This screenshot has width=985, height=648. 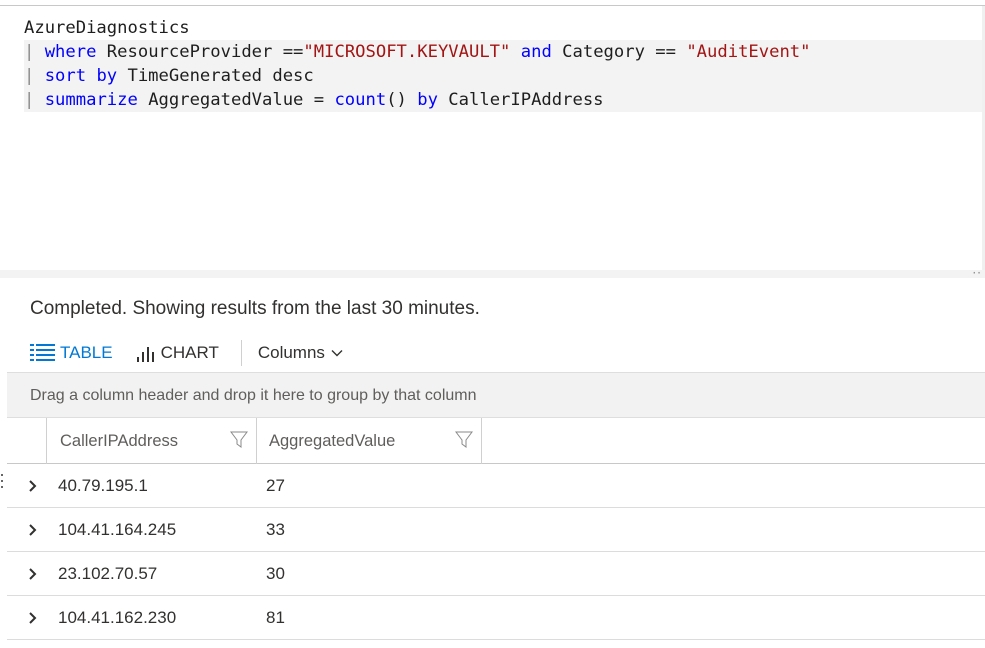 What do you see at coordinates (496, 574) in the screenshot?
I see `table-row: 23.102.70.57 30` at bounding box center [496, 574].